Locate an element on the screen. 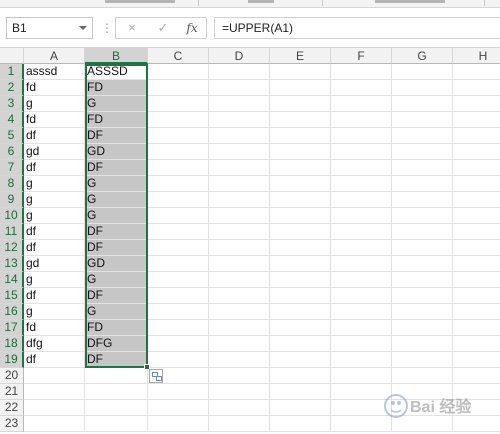  cell-c13 is located at coordinates (178, 264).